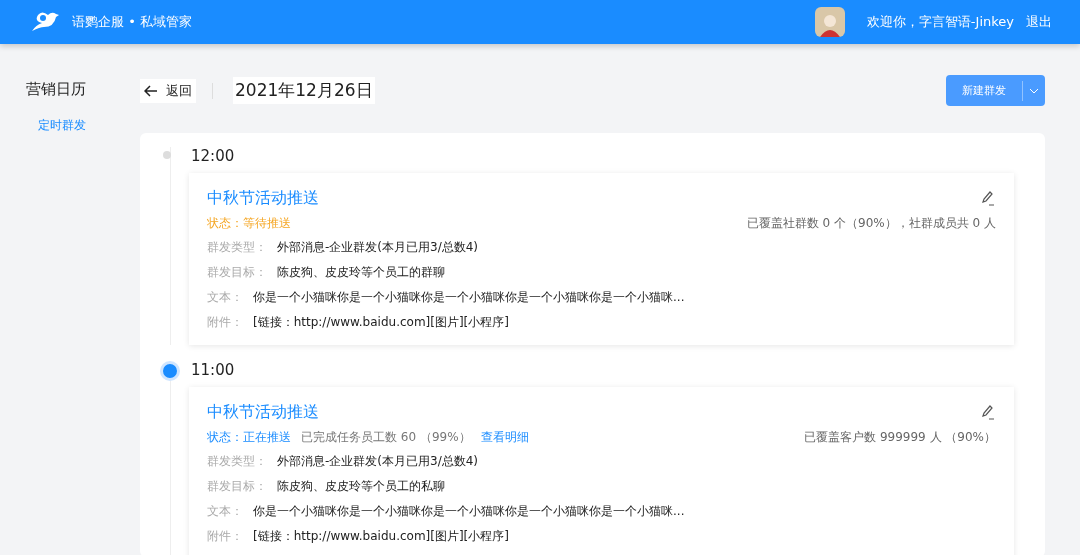 This screenshot has width=1080, height=555. I want to click on status-text: 状态：等待推送, so click(249, 223).